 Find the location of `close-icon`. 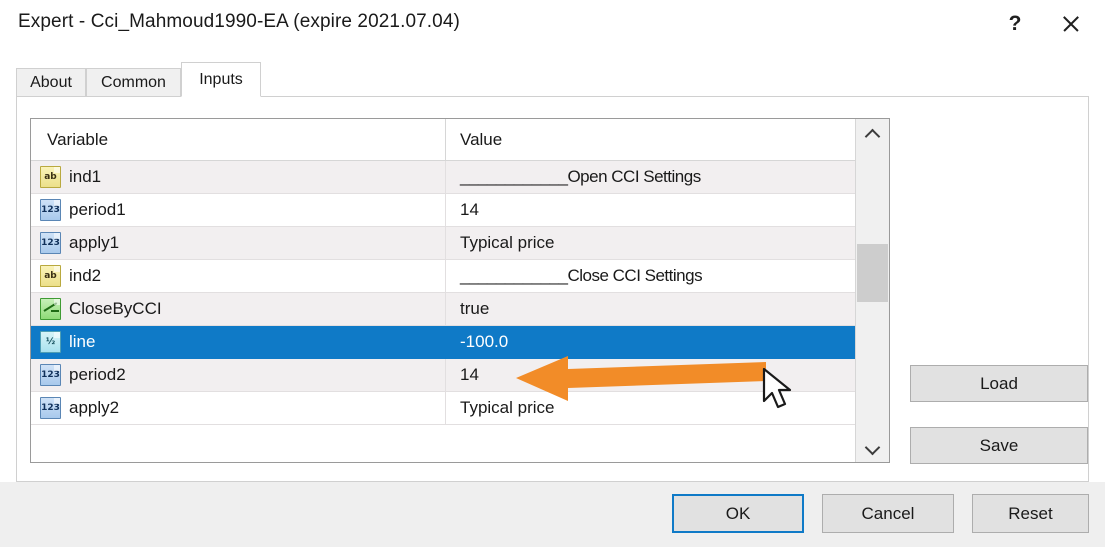

close-icon is located at coordinates (1071, 24).